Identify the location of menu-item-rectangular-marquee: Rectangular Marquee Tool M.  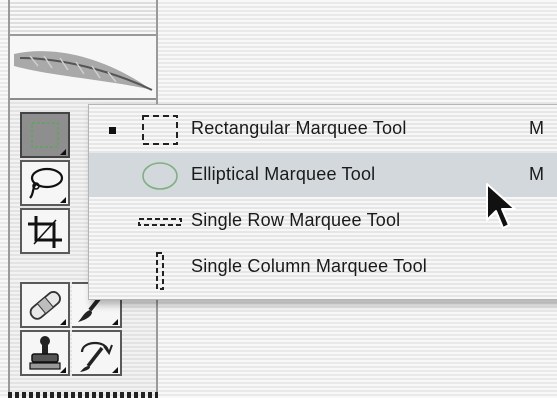
(323, 129).